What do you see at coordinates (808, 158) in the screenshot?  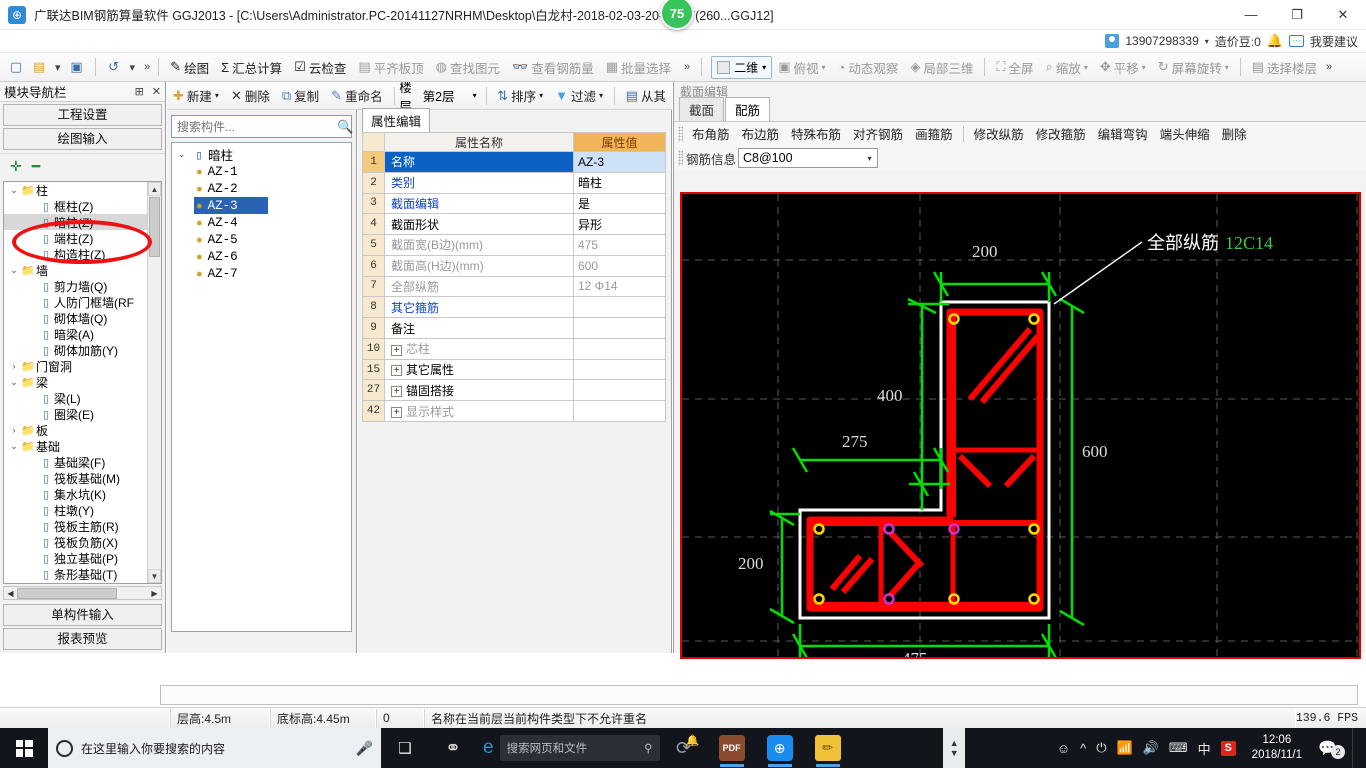 I see `rebar-info-combo: C8@100 ▾` at bounding box center [808, 158].